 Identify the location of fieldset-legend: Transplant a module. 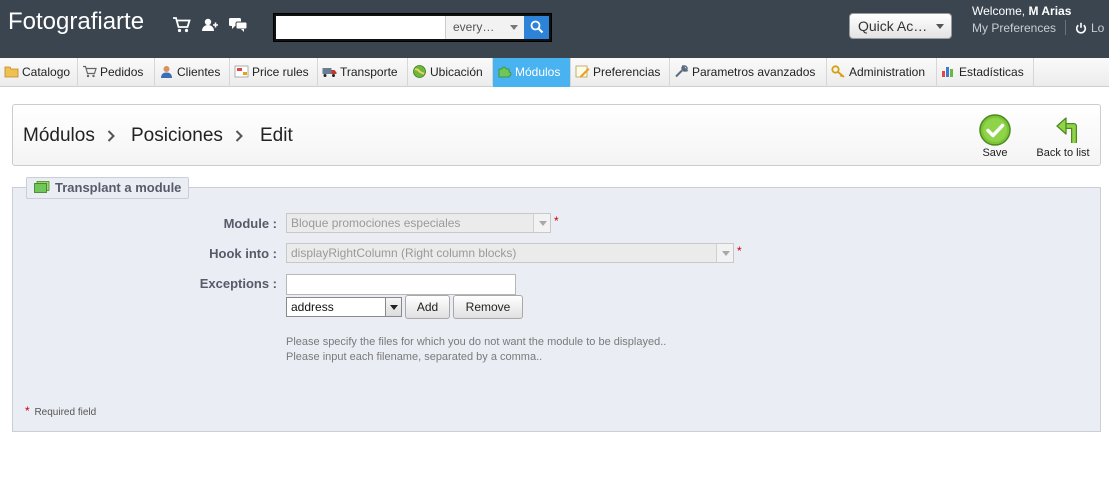
(108, 188).